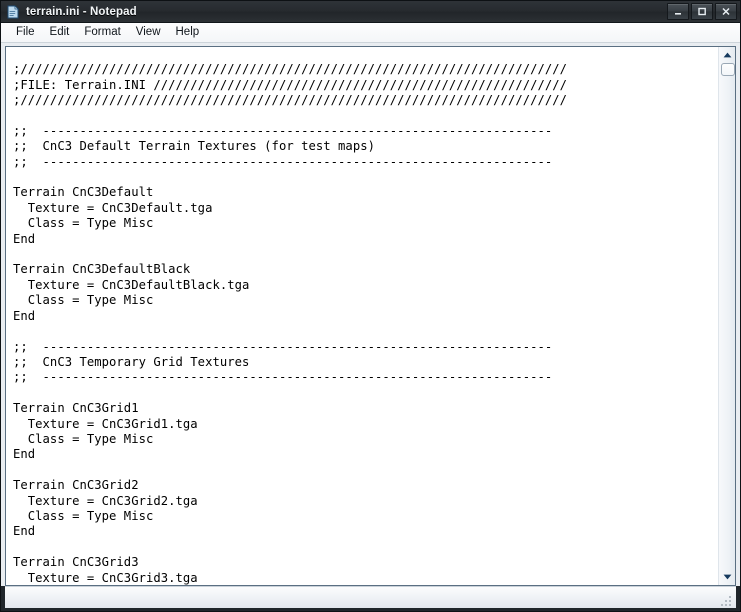 Image resolution: width=741 pixels, height=612 pixels. I want to click on triangle-down-icon, so click(727, 577).